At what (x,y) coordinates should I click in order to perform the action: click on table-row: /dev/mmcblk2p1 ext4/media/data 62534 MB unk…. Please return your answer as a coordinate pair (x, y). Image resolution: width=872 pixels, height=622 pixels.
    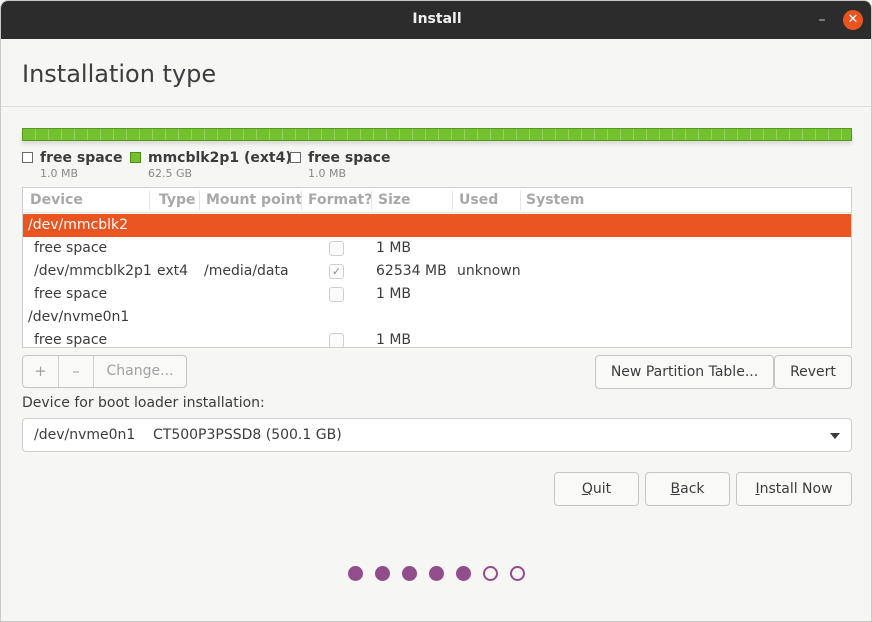
    Looking at the image, I should click on (437, 271).